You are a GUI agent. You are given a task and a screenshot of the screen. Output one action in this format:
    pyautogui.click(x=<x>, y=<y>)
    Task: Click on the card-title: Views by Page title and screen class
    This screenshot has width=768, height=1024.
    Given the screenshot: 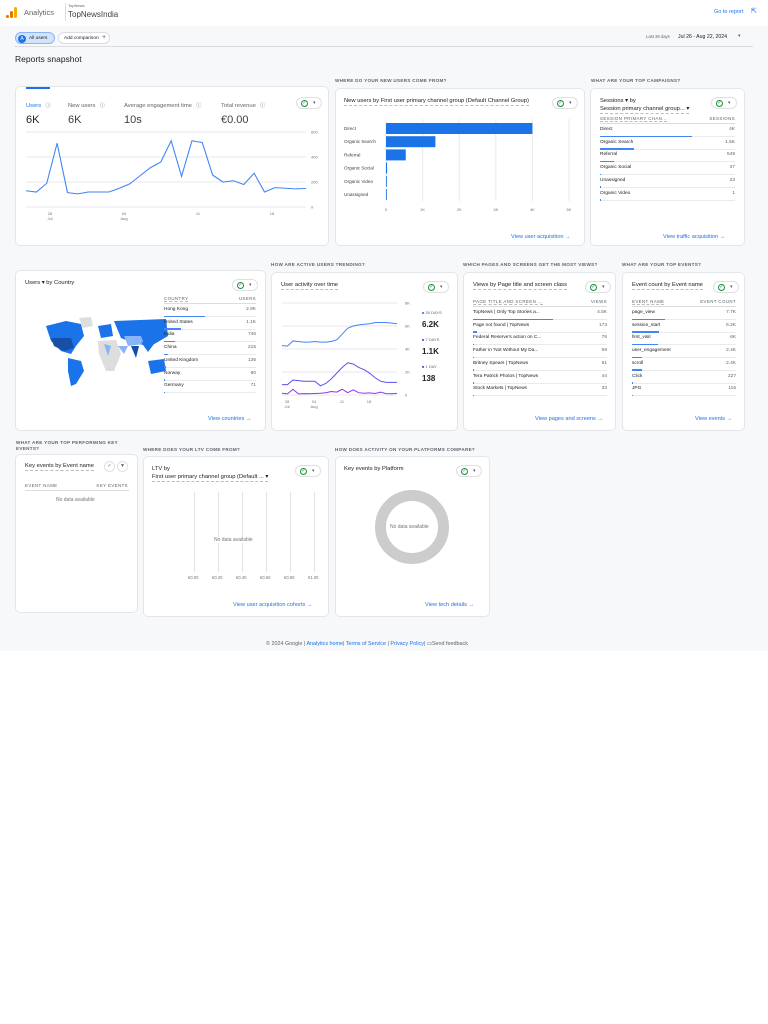 What is the action you would take?
    pyautogui.click(x=520, y=286)
    